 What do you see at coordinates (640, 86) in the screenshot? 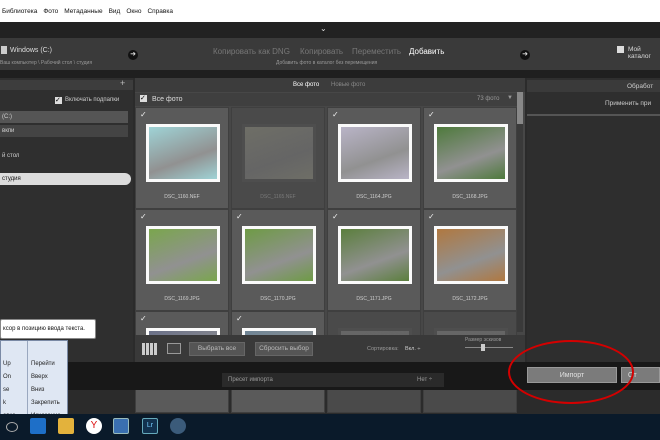
I see `process-label: Обработ` at bounding box center [640, 86].